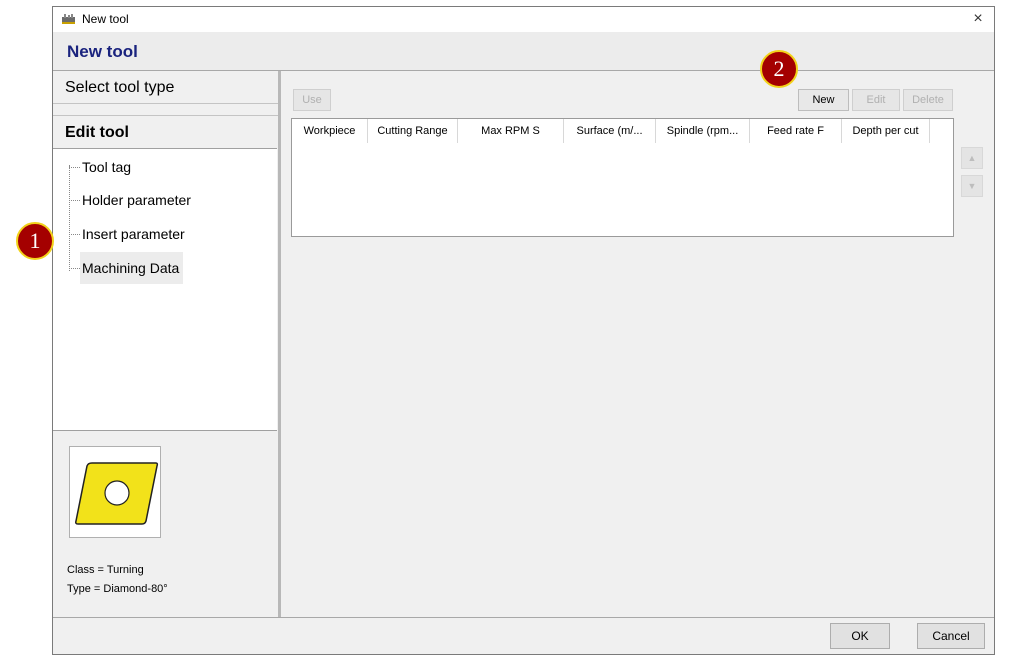 Image resolution: width=1023 pixels, height=671 pixels. I want to click on column-header-feed-rate: Feed rate F, so click(796, 131).